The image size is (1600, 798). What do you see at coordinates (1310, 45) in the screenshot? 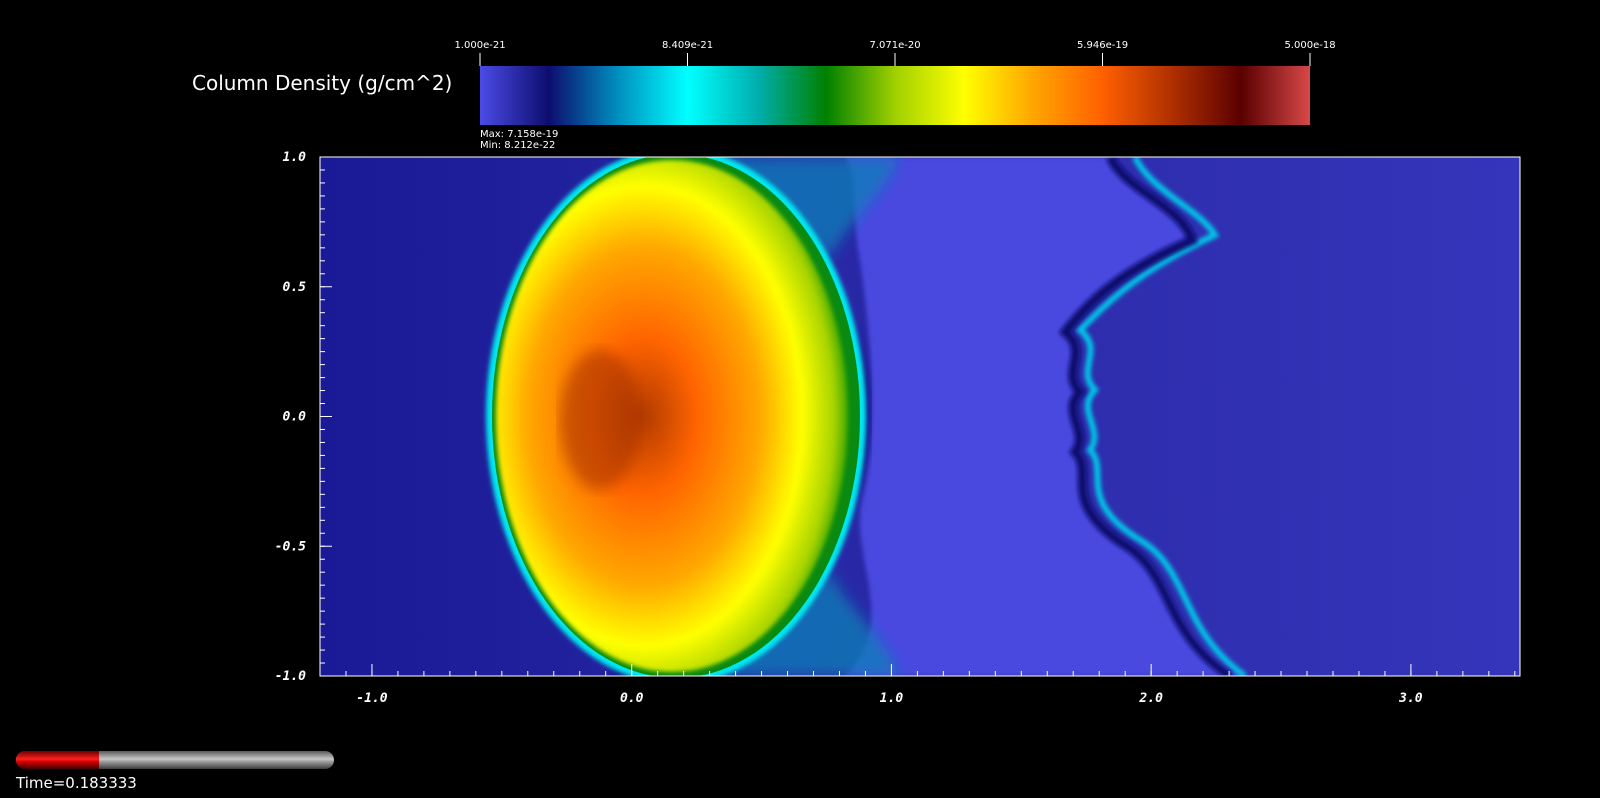
I see `colorbar-tick-label: 5.000e-18` at bounding box center [1310, 45].